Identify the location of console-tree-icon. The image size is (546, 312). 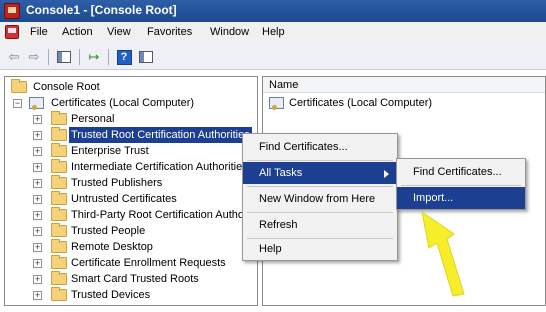
(64, 57).